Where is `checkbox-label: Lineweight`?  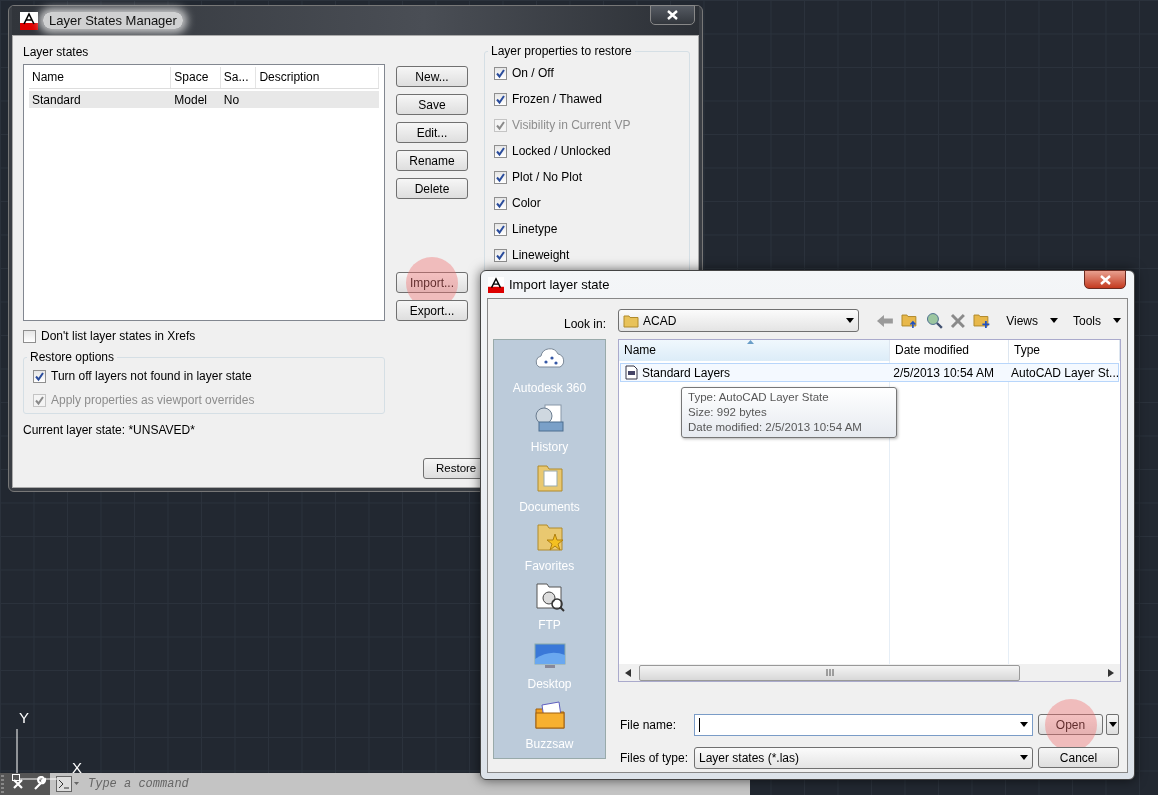 checkbox-label: Lineweight is located at coordinates (541, 255).